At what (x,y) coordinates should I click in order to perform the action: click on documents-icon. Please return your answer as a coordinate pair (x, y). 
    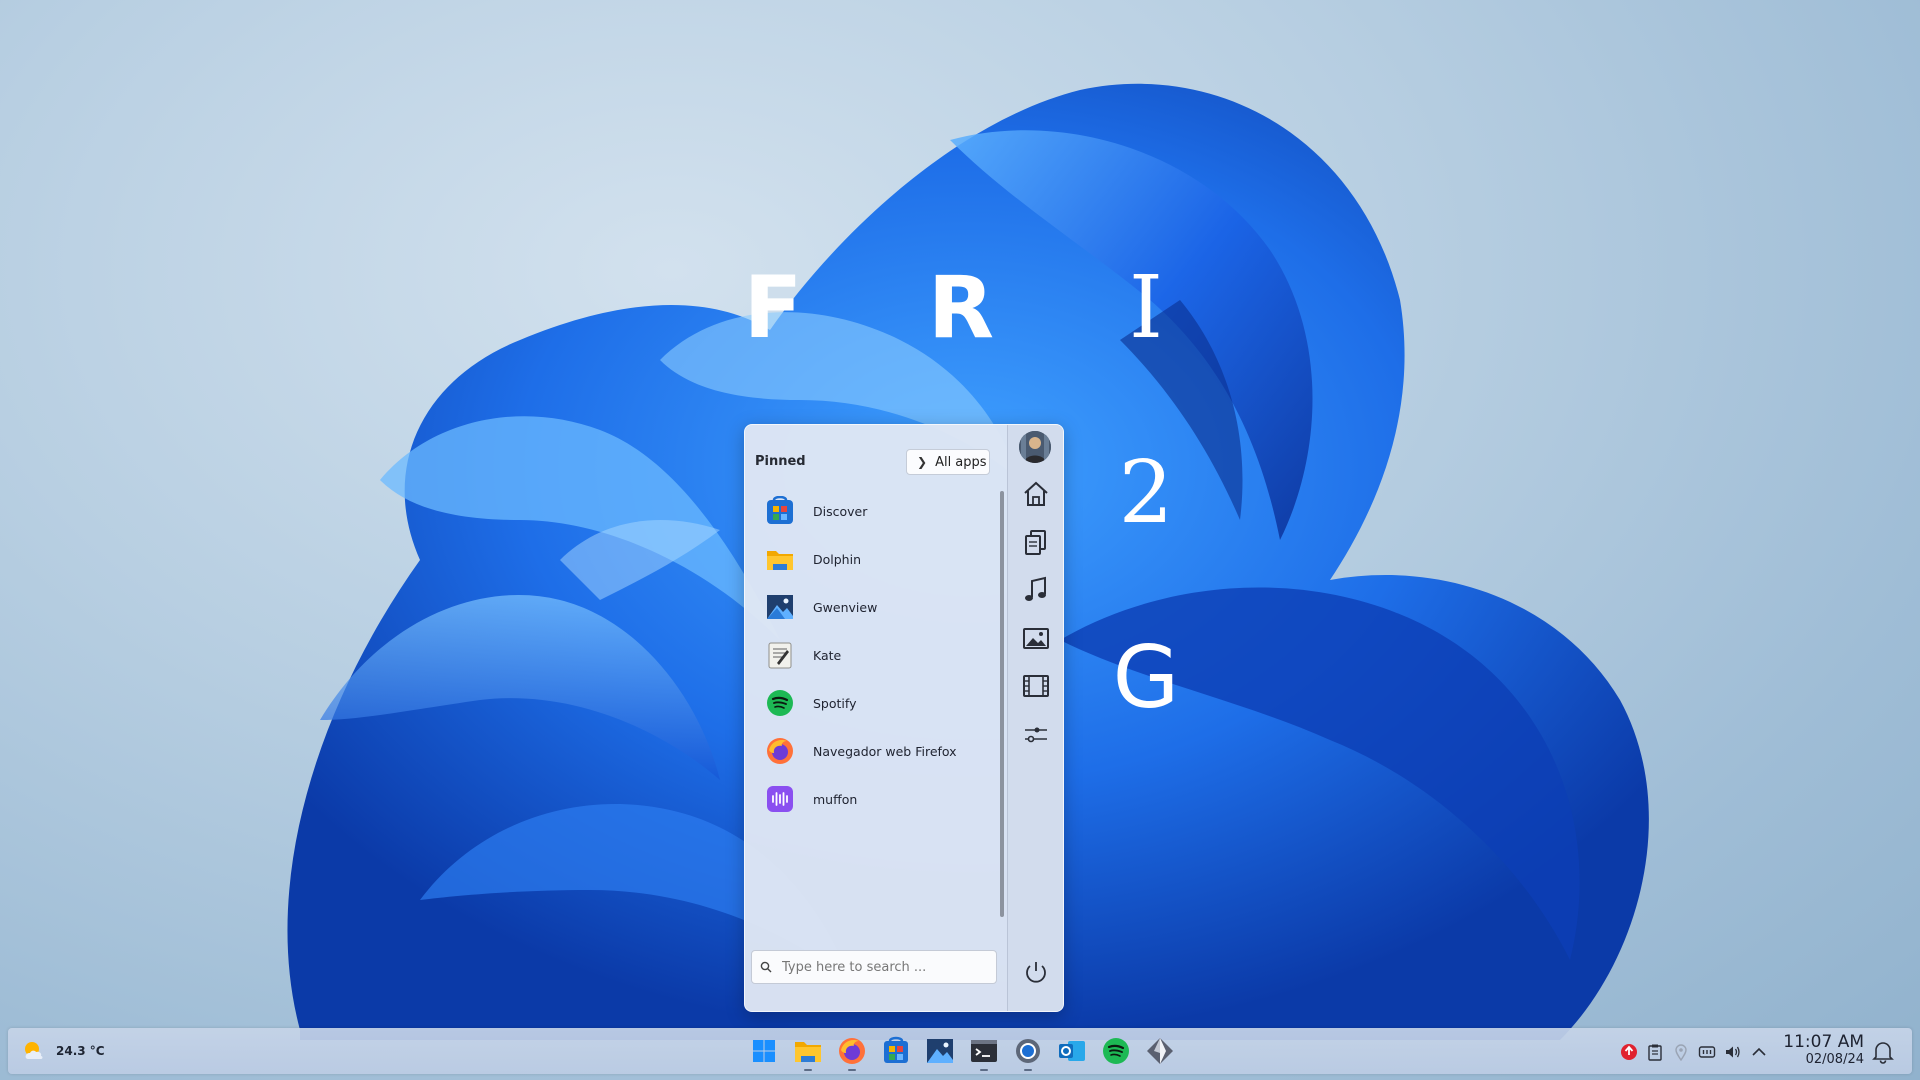
    Looking at the image, I should click on (1036, 542).